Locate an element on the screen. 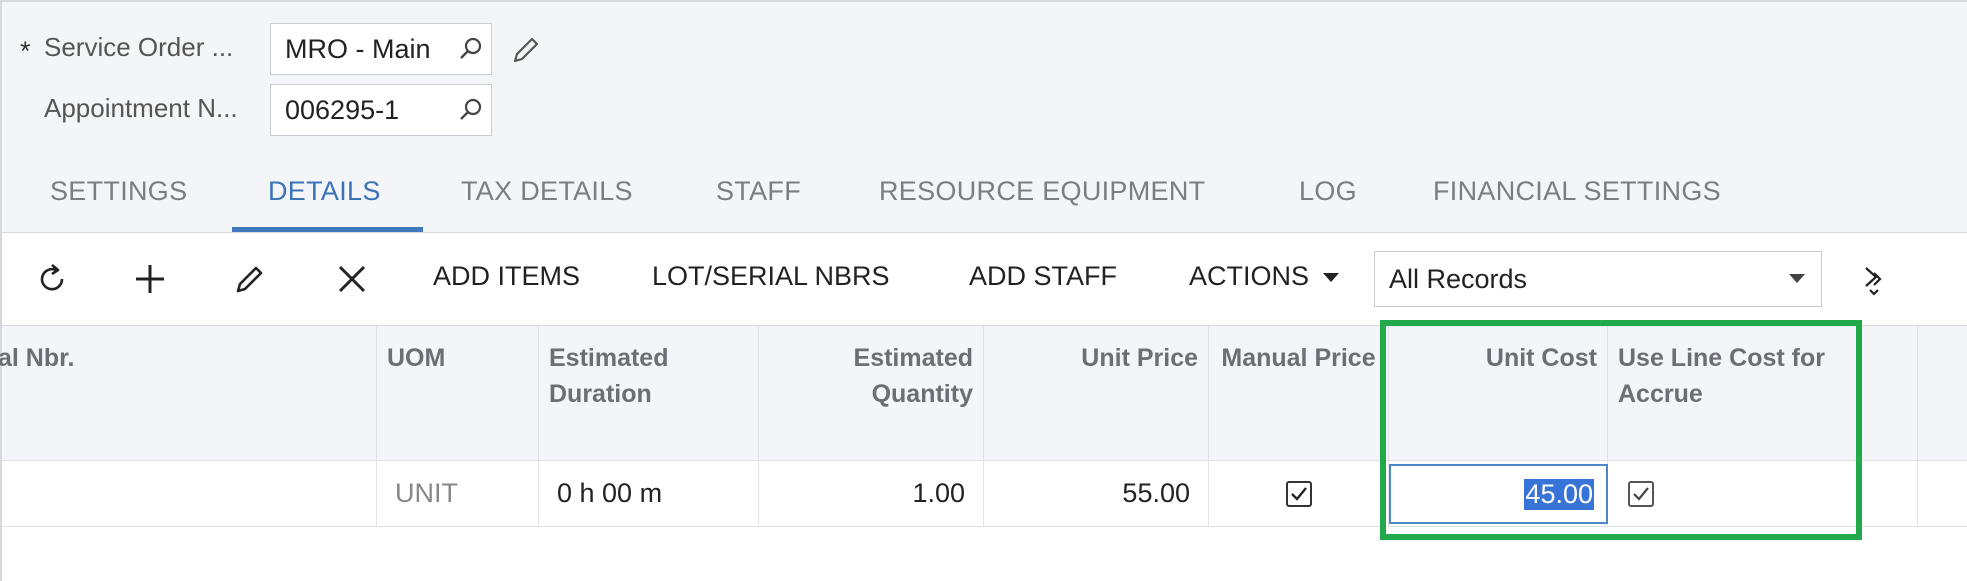  add-items-button: ADD ITEMS is located at coordinates (506, 276).